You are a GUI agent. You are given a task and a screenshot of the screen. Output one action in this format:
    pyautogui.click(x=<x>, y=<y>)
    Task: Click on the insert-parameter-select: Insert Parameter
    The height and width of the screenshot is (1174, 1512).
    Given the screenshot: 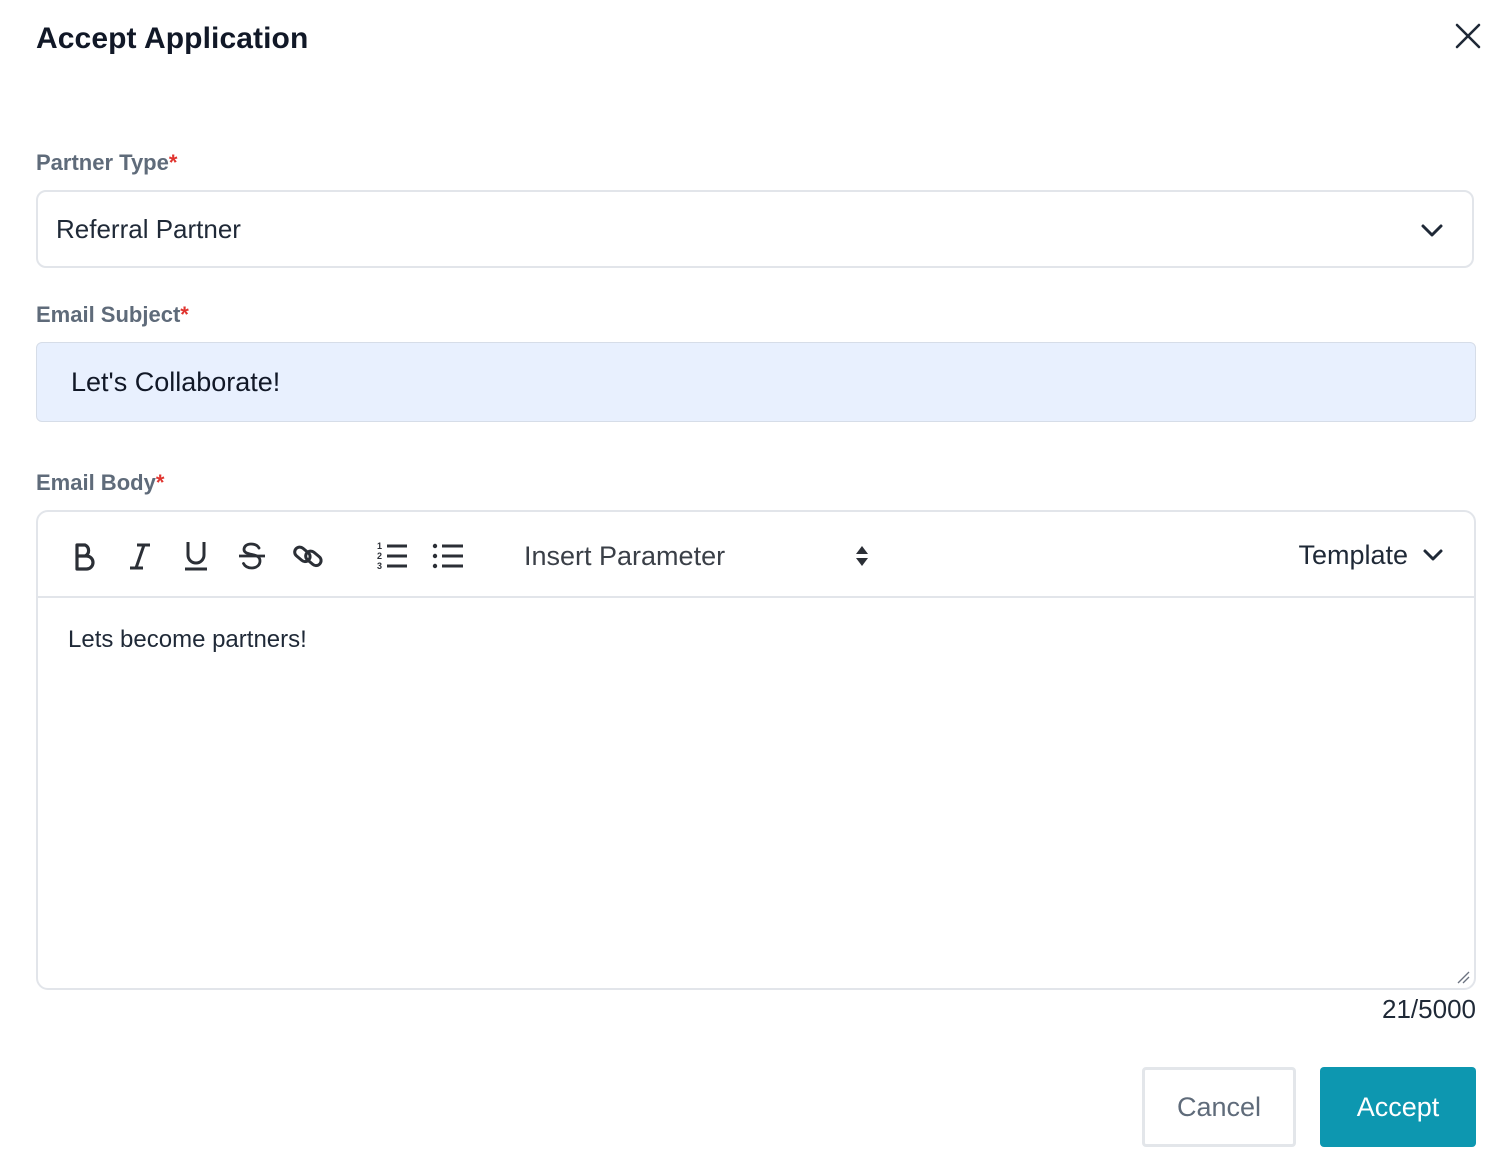 What is the action you would take?
    pyautogui.click(x=690, y=556)
    